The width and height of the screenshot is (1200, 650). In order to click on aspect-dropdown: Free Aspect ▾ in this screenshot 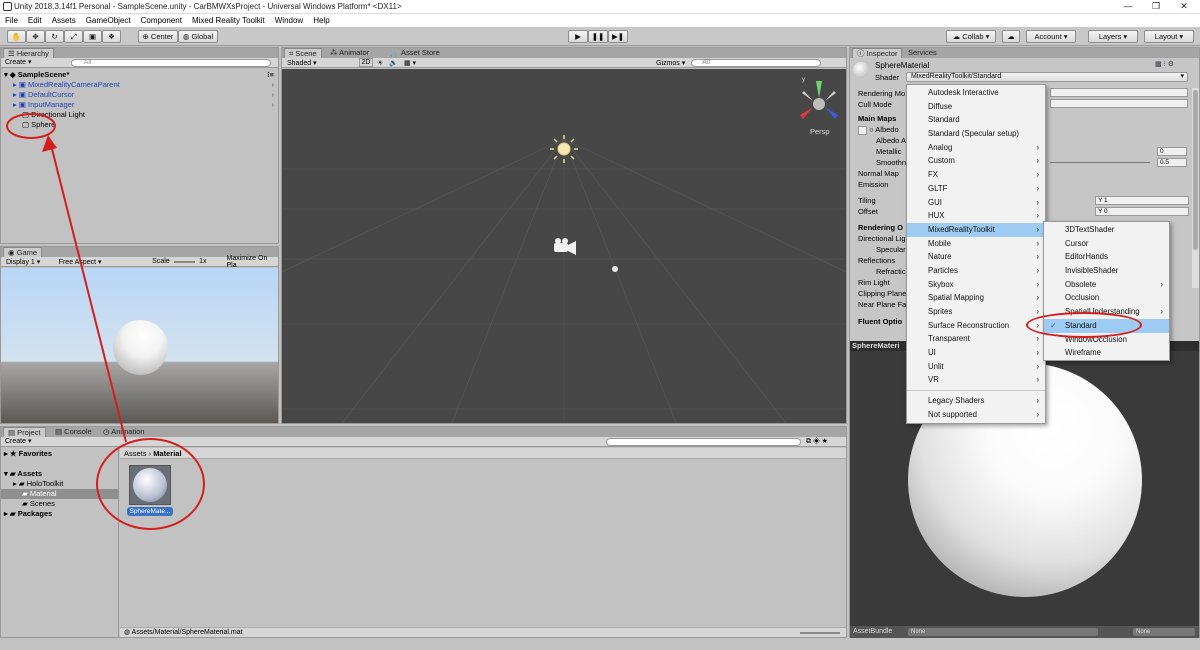, I will do `click(105, 262)`.